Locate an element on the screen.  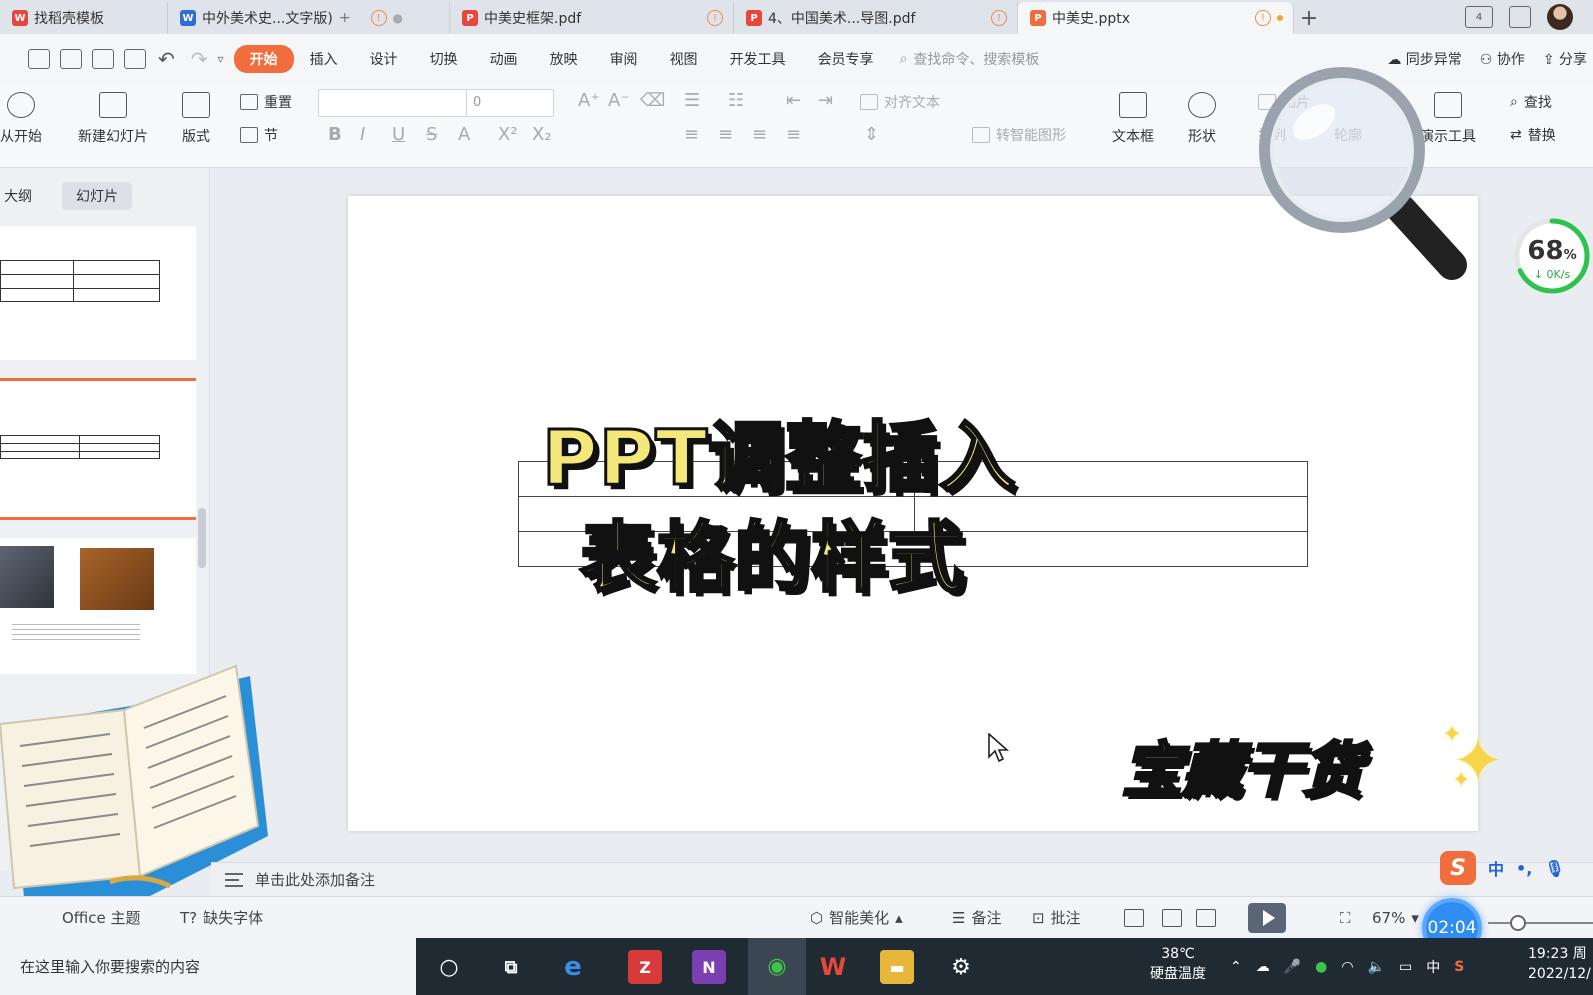
slides-panel-scrollbar is located at coordinates (202, 538).